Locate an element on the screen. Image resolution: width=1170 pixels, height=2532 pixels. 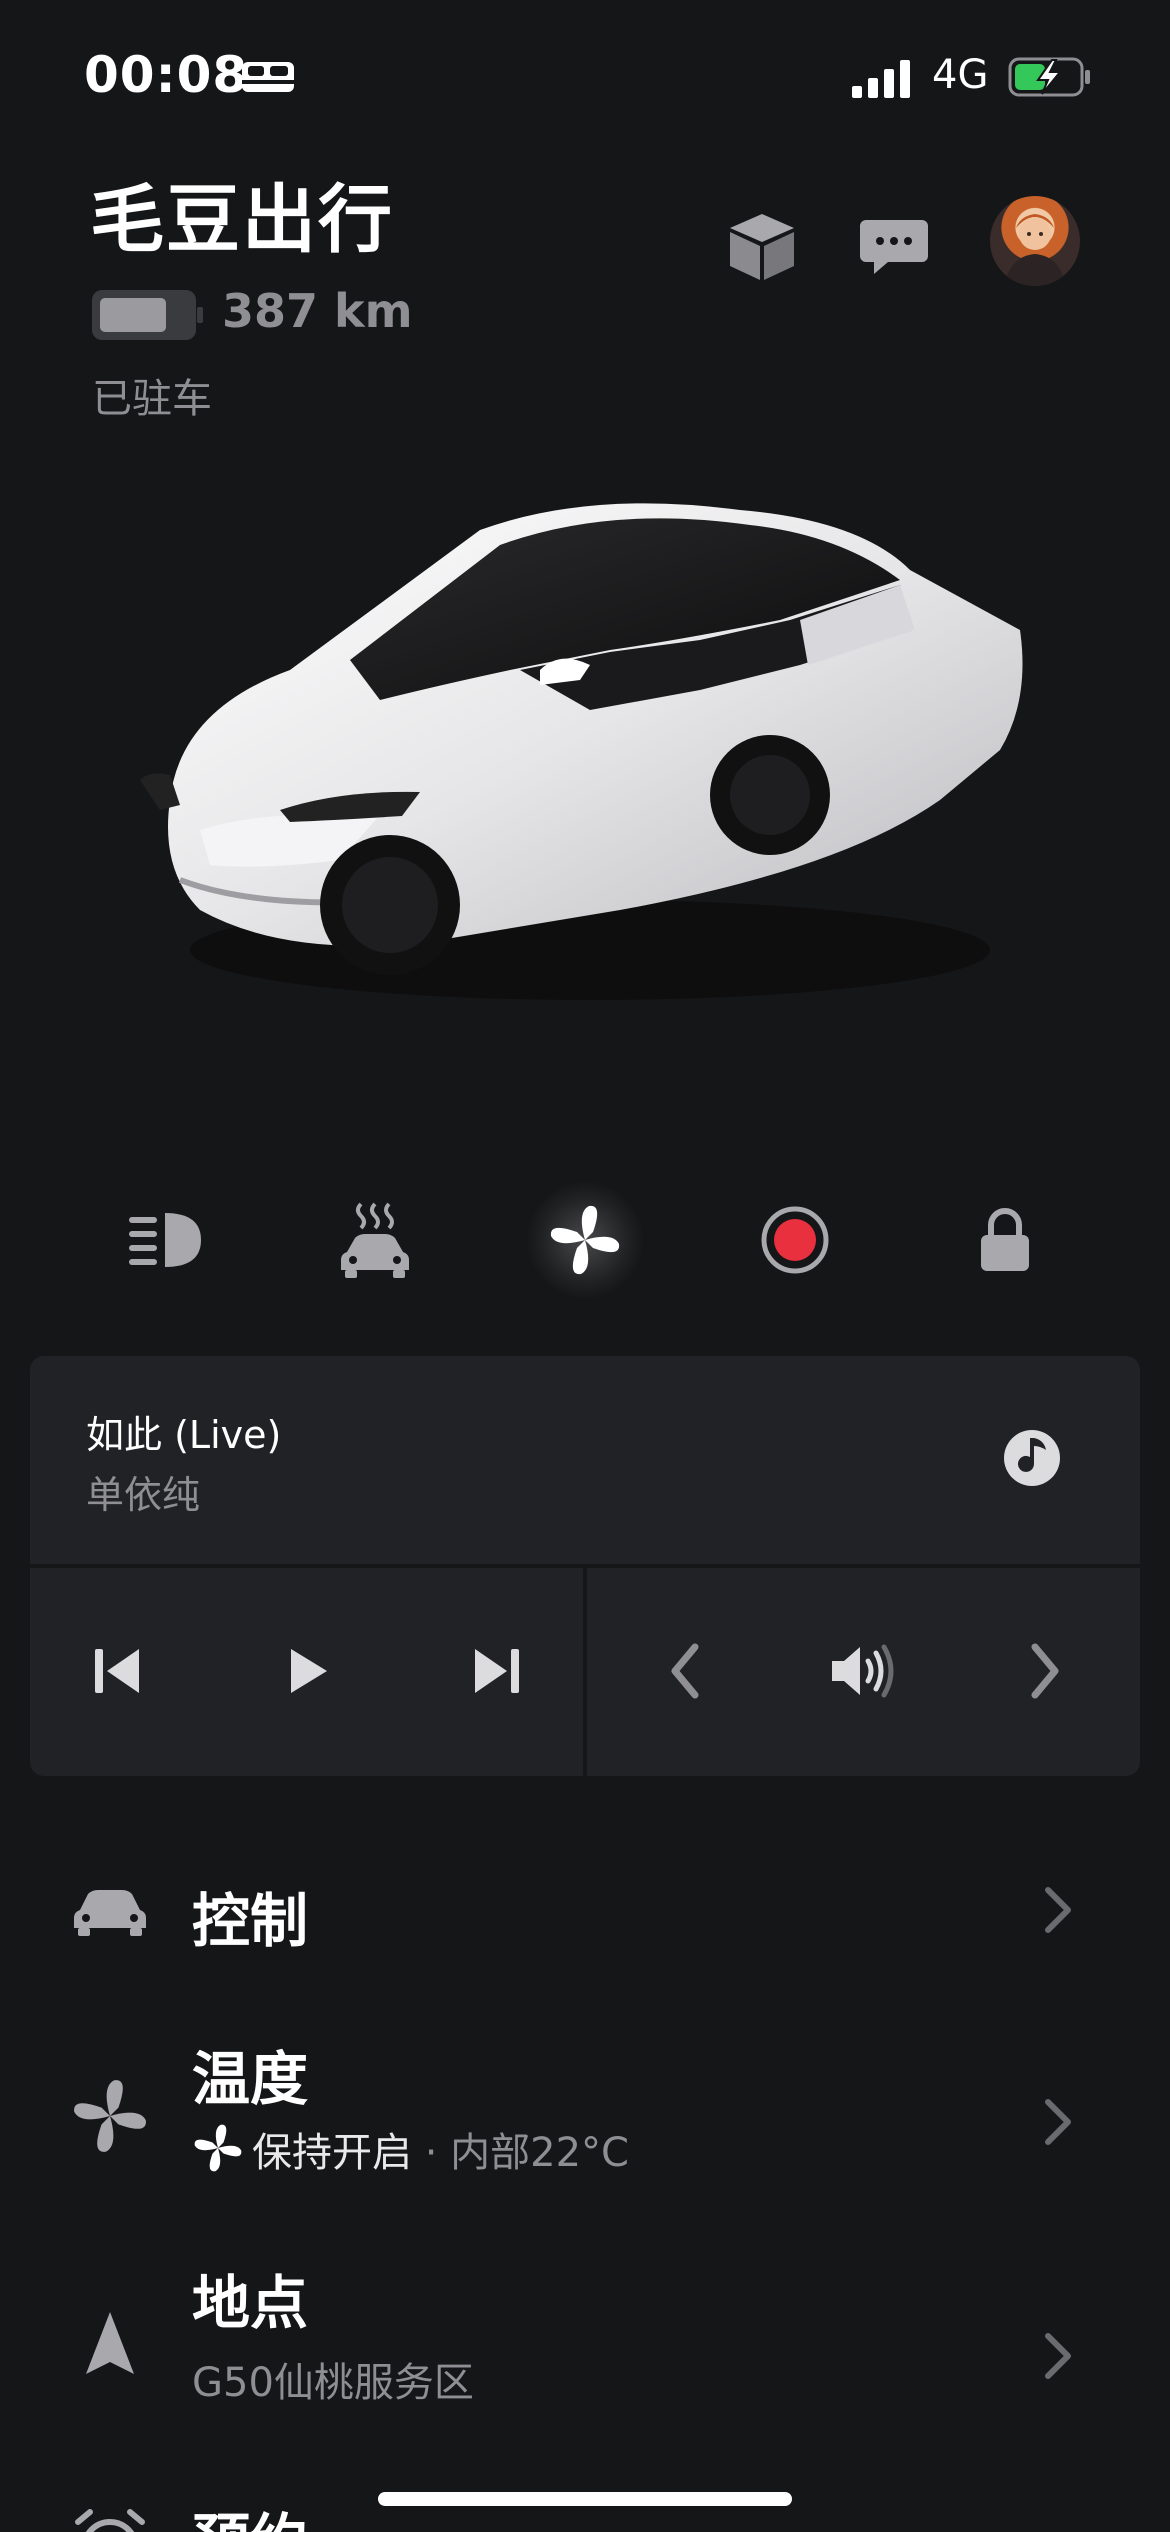
volume-up-button is located at coordinates (1045, 1671).